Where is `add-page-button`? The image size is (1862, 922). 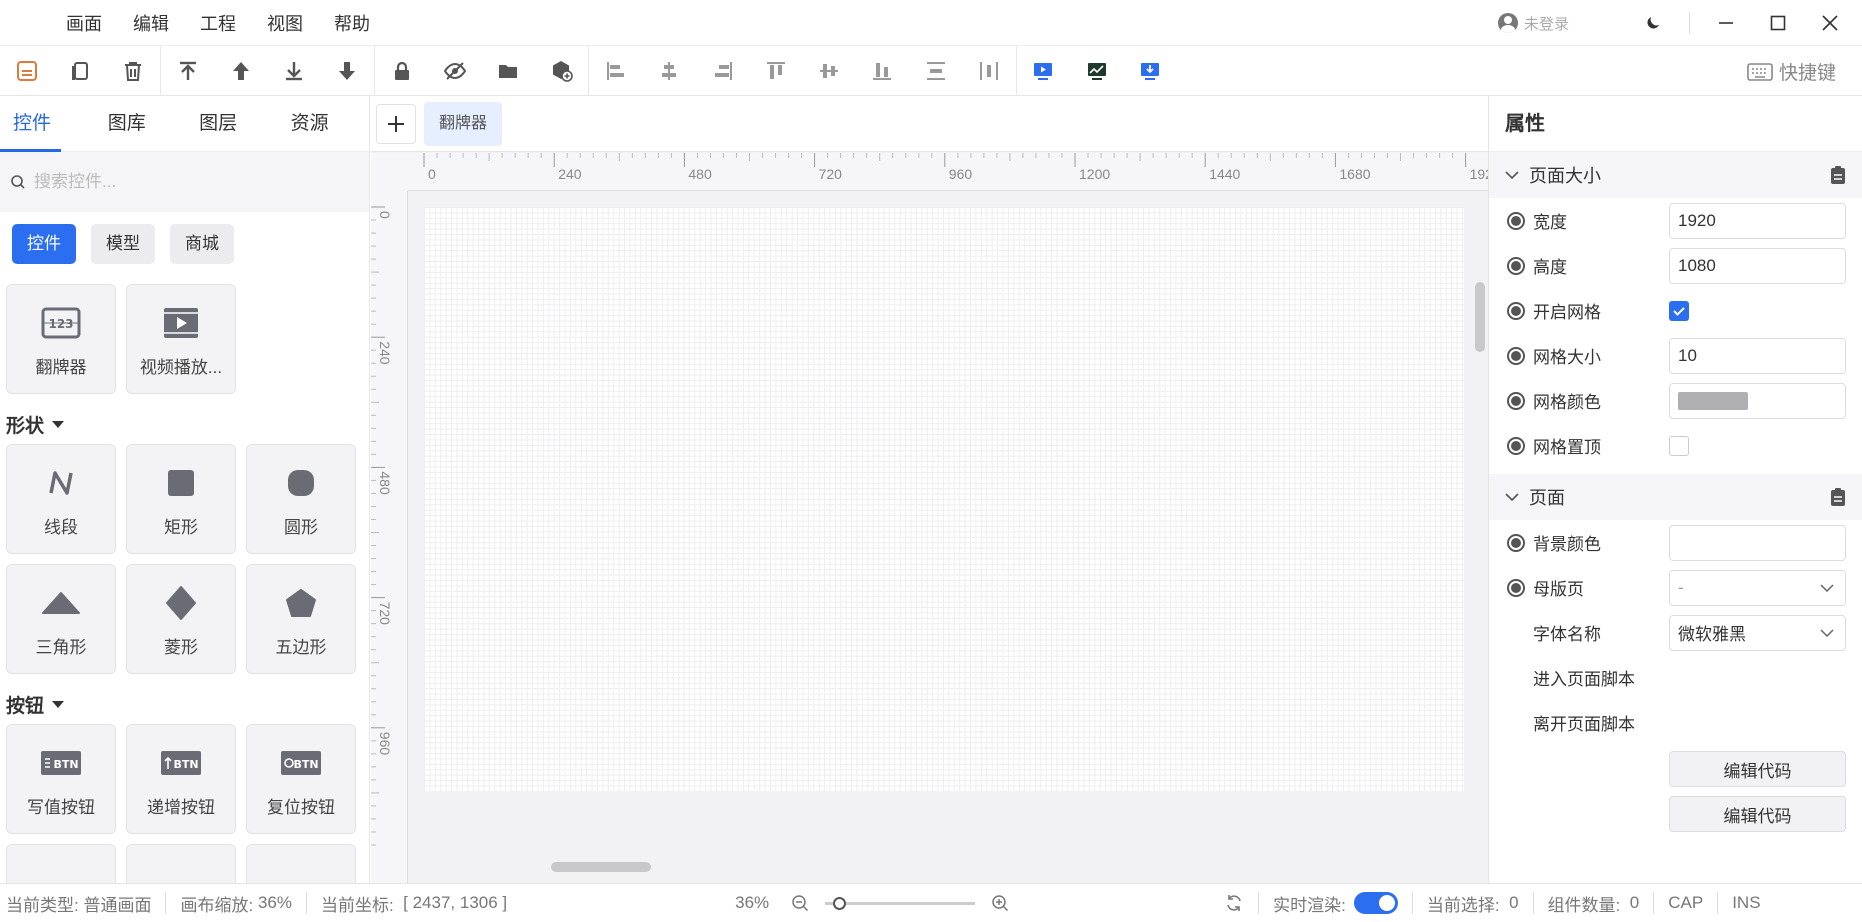
add-page-button is located at coordinates (396, 123).